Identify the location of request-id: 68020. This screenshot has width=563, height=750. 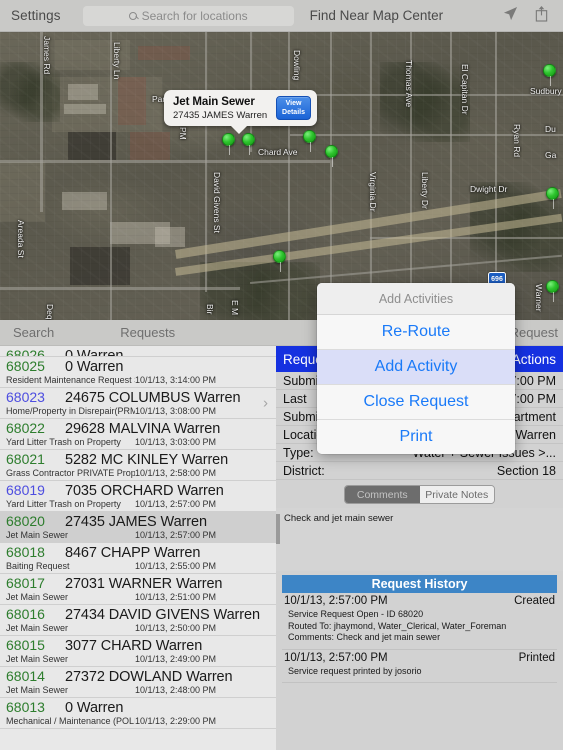
(25, 521).